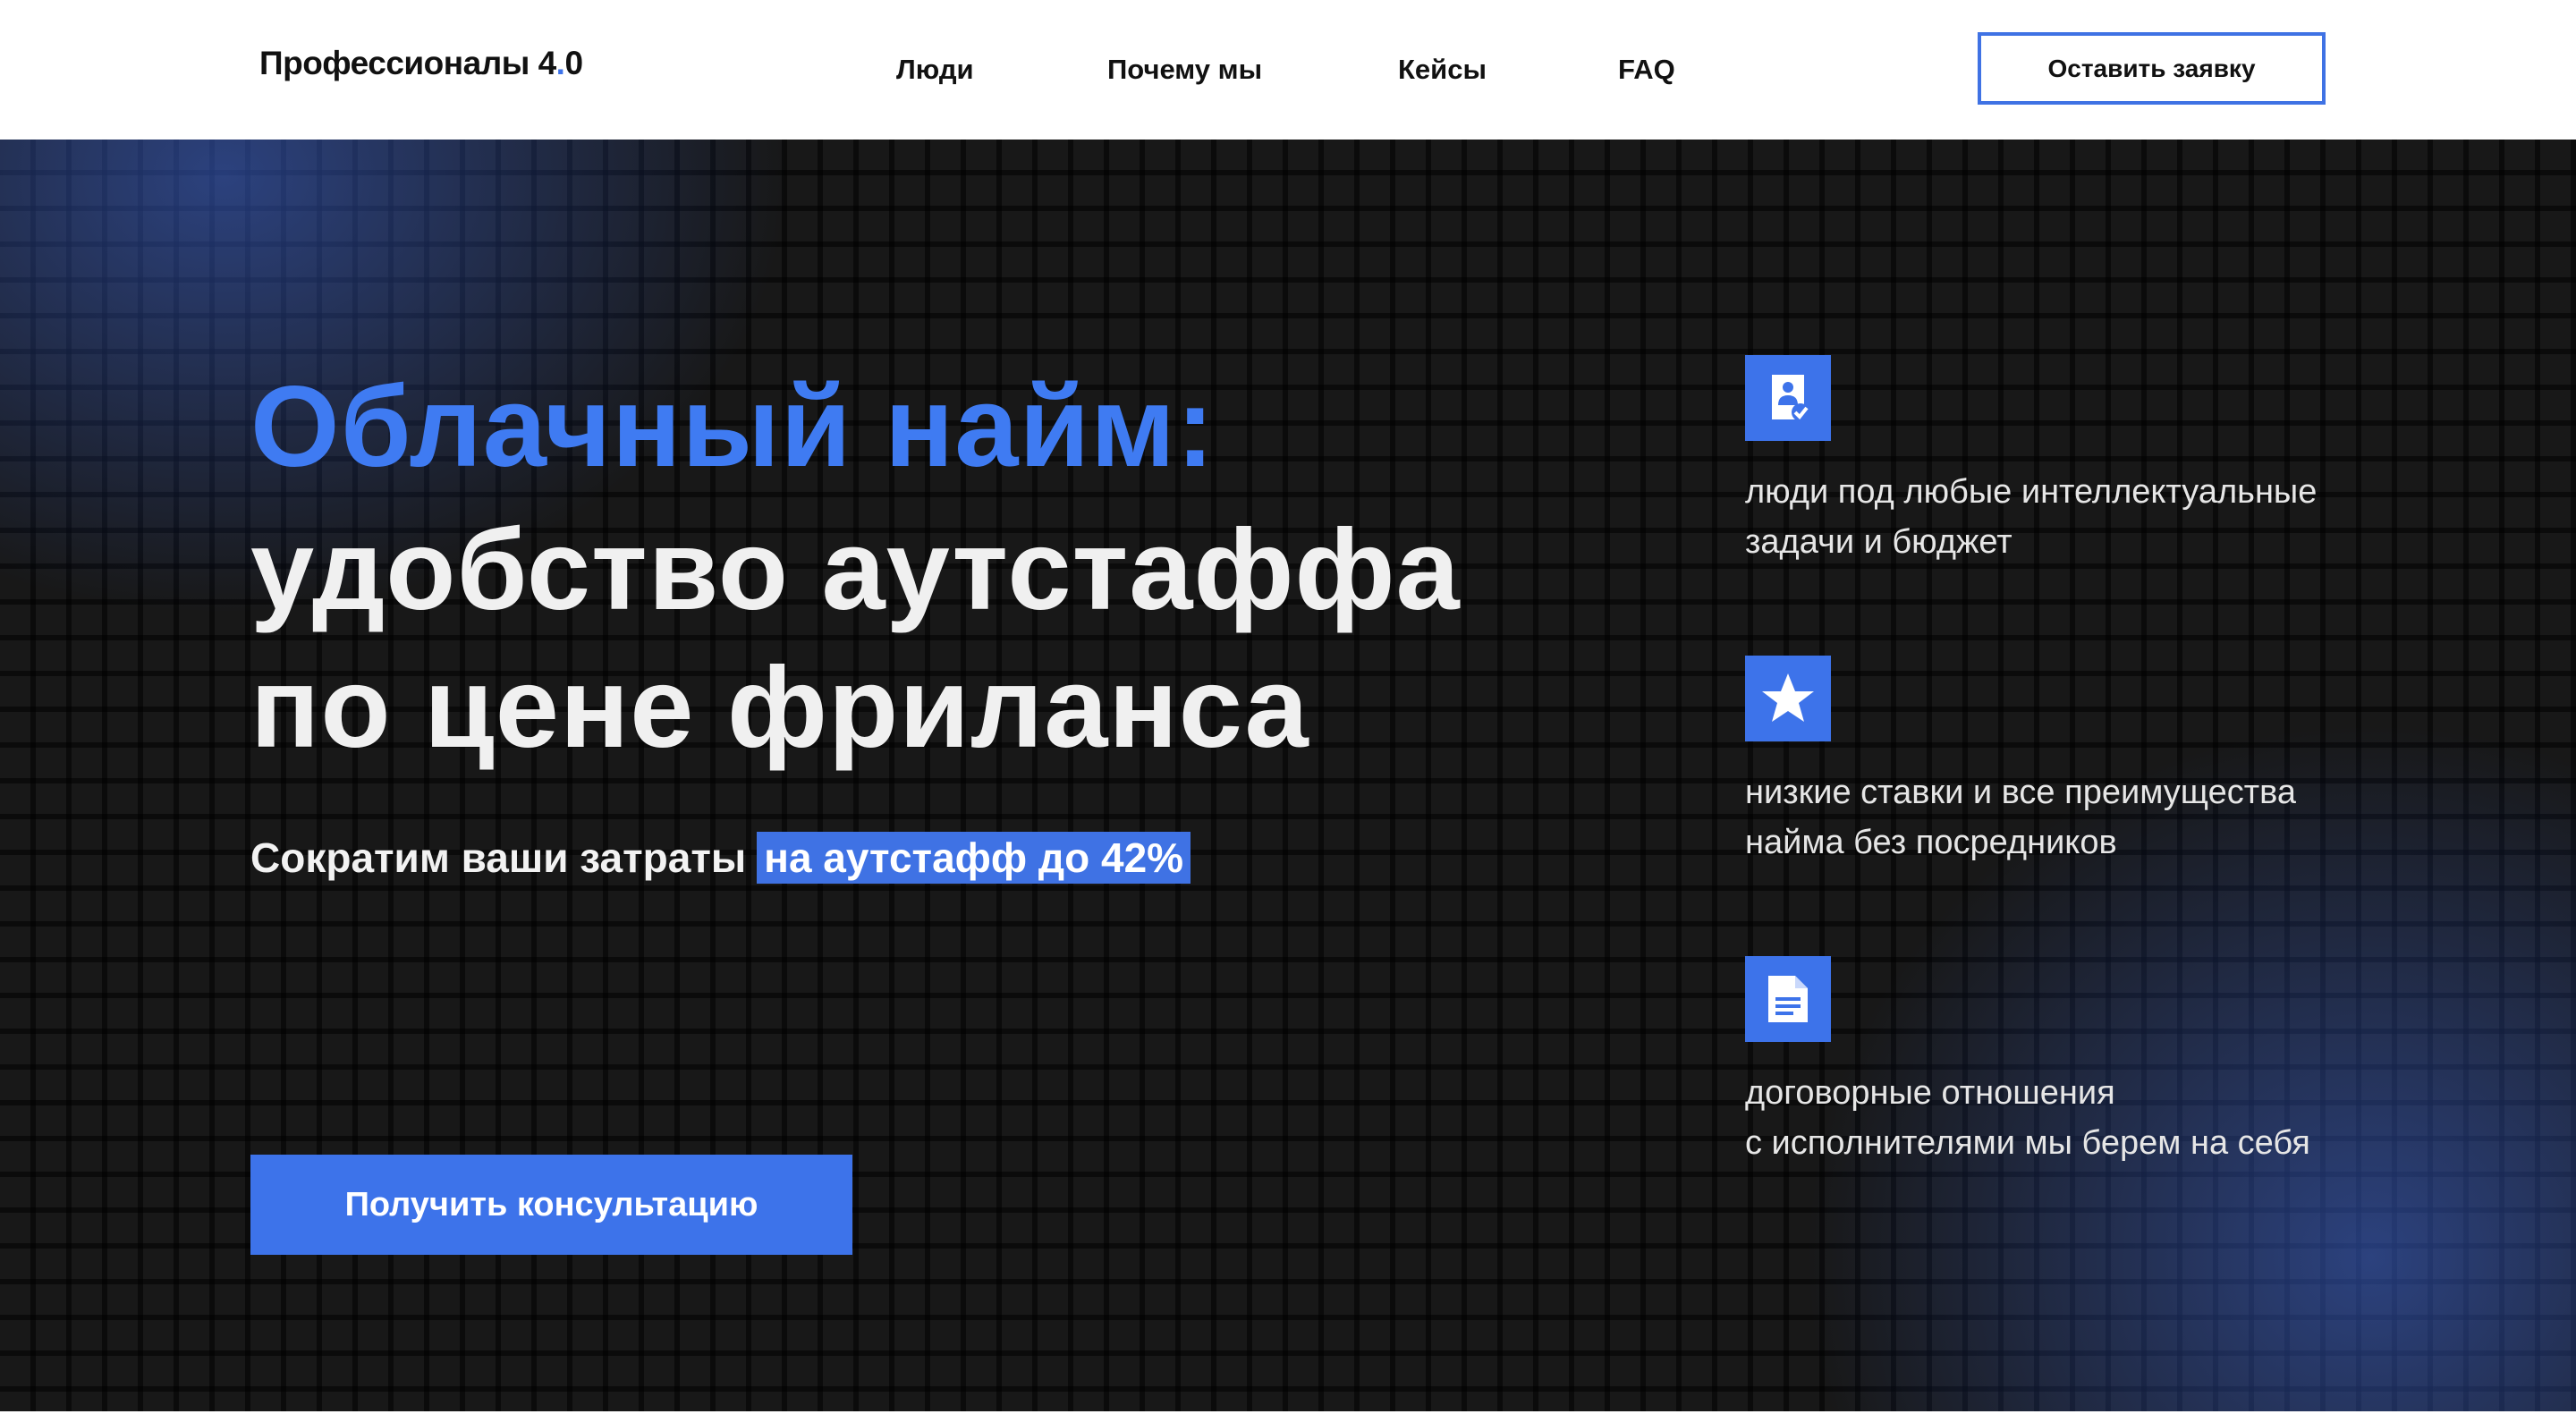 The height and width of the screenshot is (1414, 2576). Describe the element at coordinates (2152, 68) in the screenshot. I see `leave-request-button: Оставить заявку` at that location.